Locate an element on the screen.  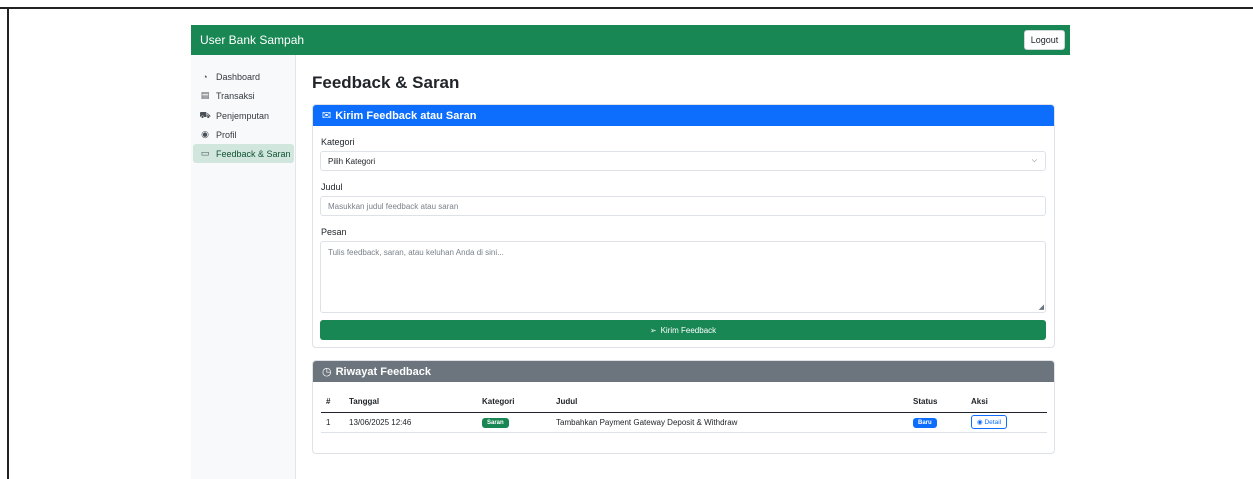
row-tanggal: 13/06/2025 12:46 is located at coordinates (410, 422).